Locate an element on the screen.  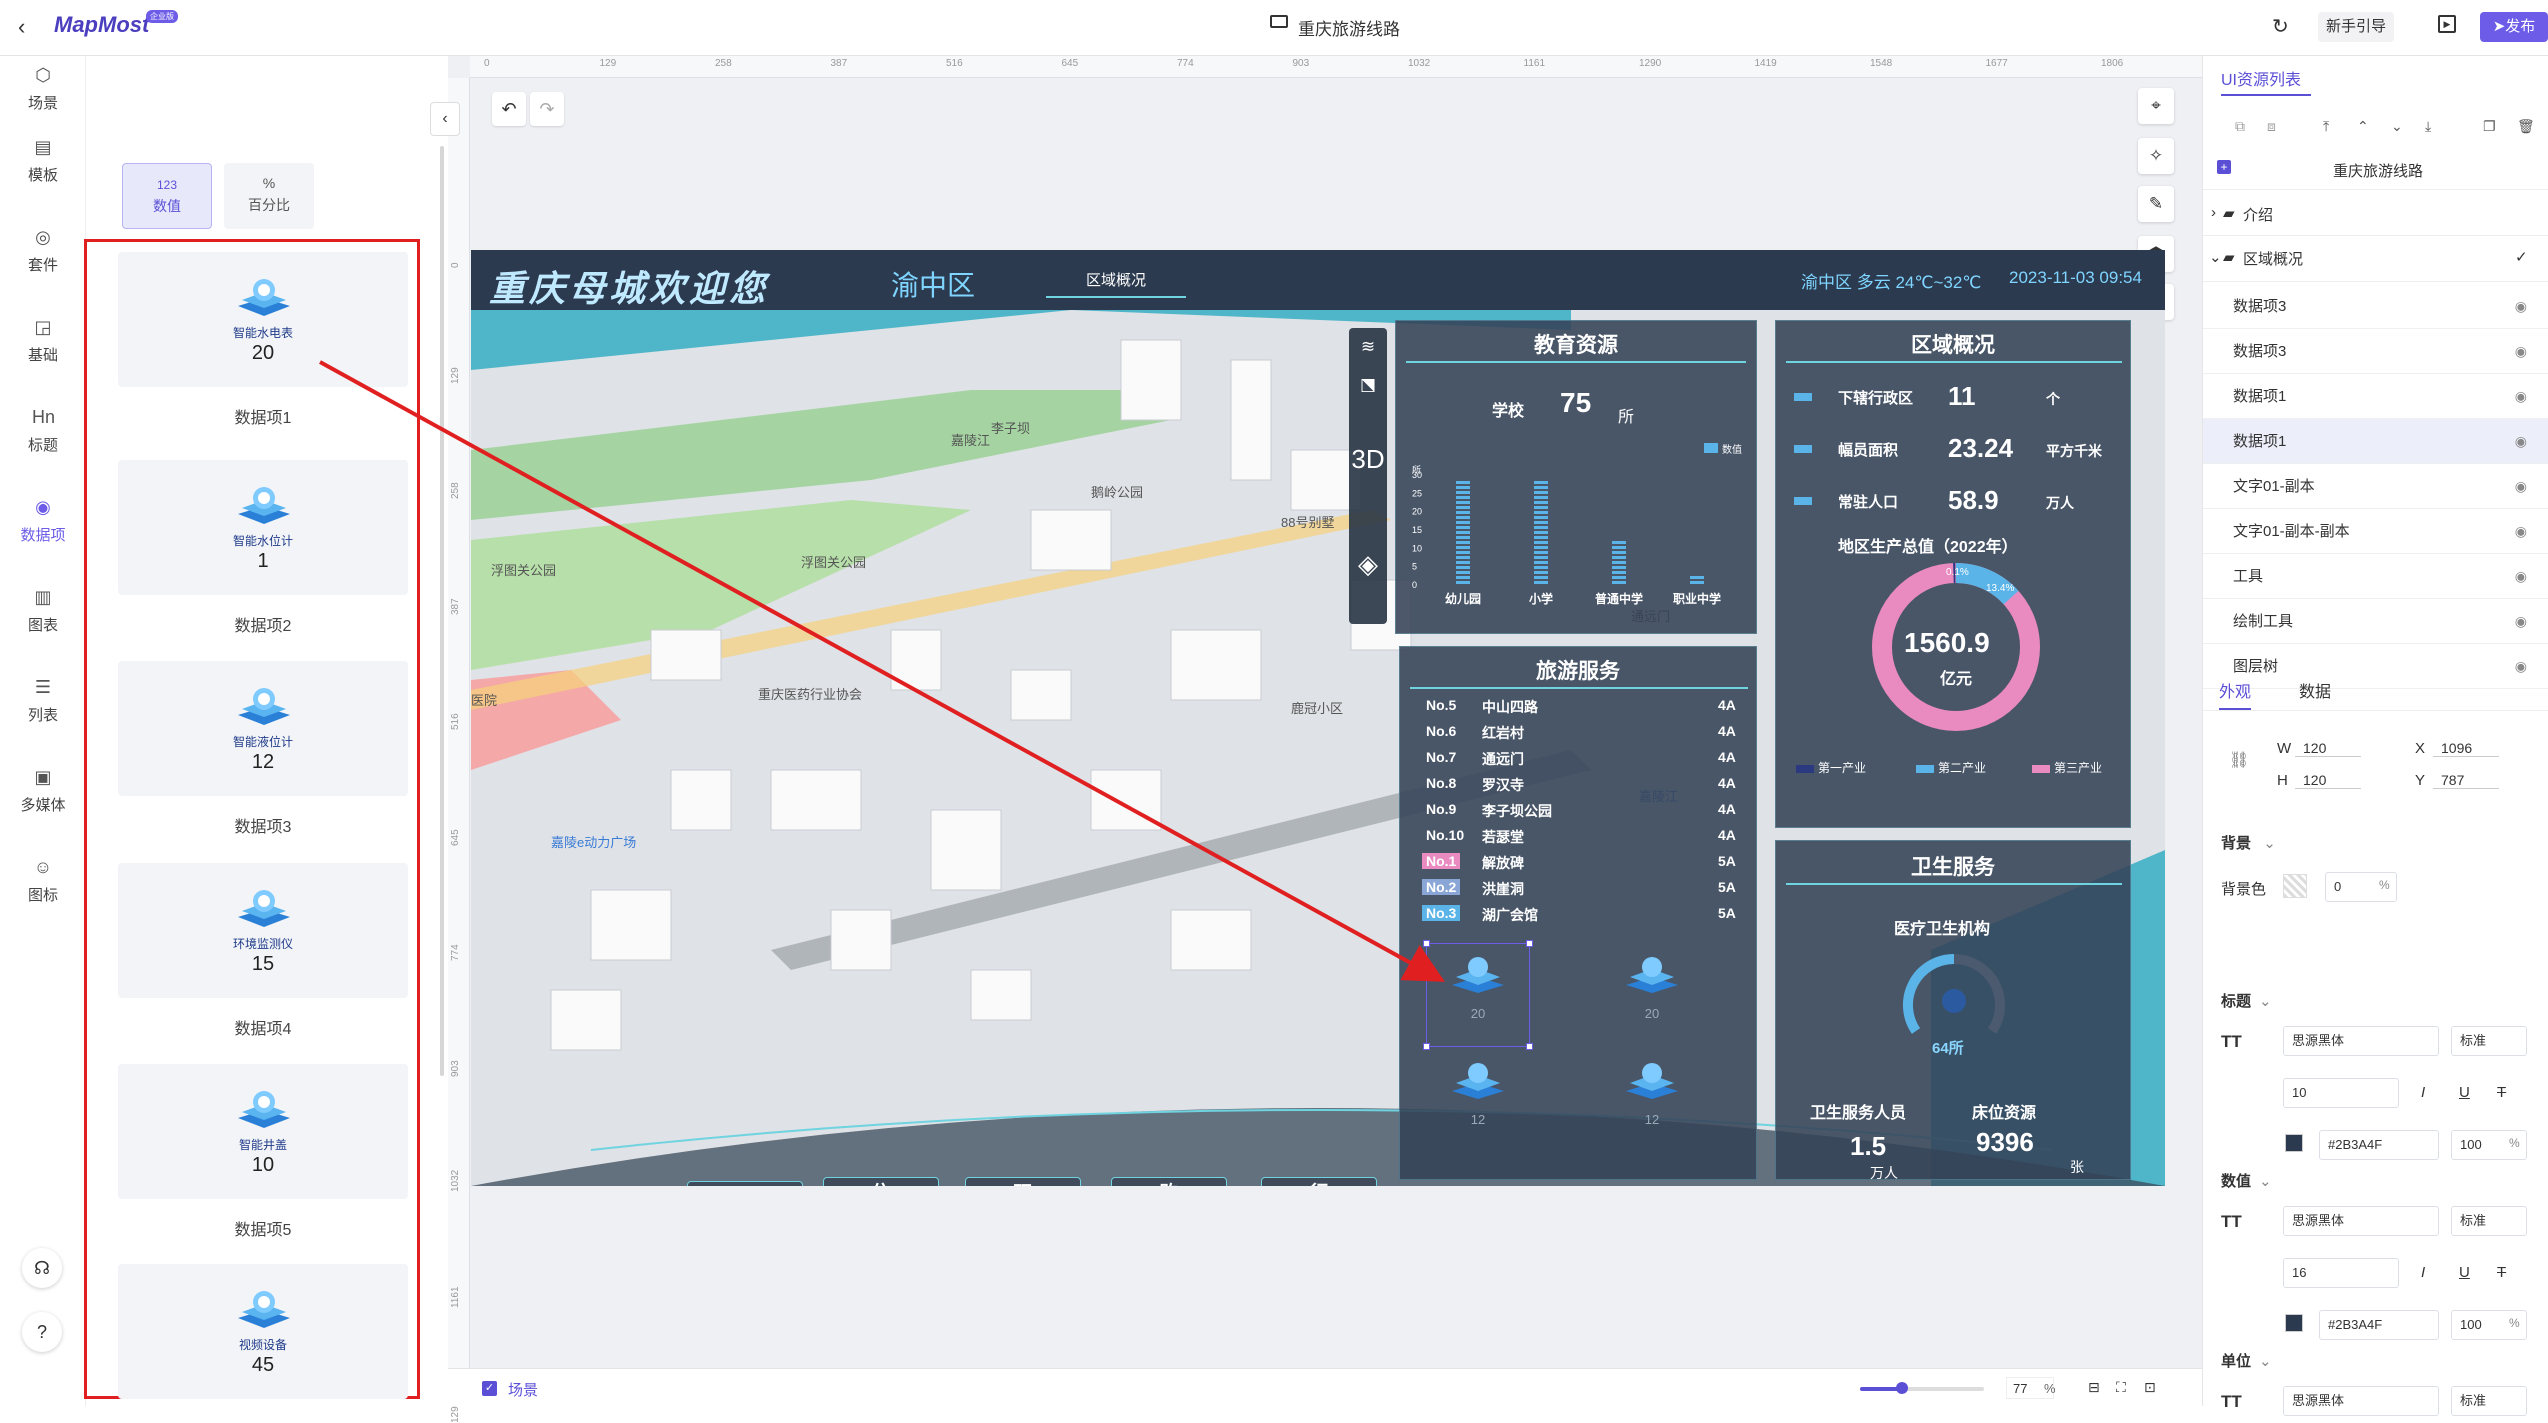
layer-item: 工具 ◉ is located at coordinates (2375, 576).